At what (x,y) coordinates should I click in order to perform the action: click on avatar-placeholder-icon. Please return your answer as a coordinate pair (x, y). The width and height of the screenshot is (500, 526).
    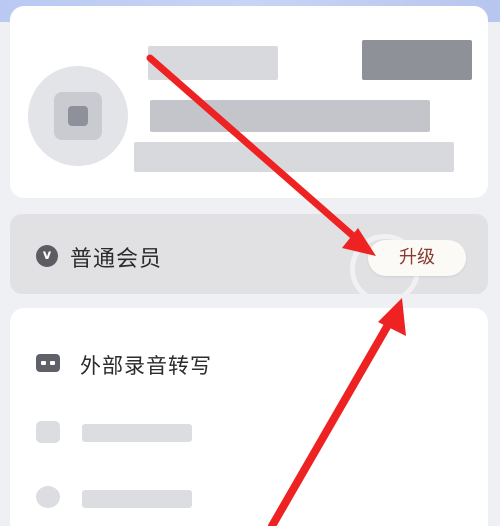
    Looking at the image, I should click on (78, 116).